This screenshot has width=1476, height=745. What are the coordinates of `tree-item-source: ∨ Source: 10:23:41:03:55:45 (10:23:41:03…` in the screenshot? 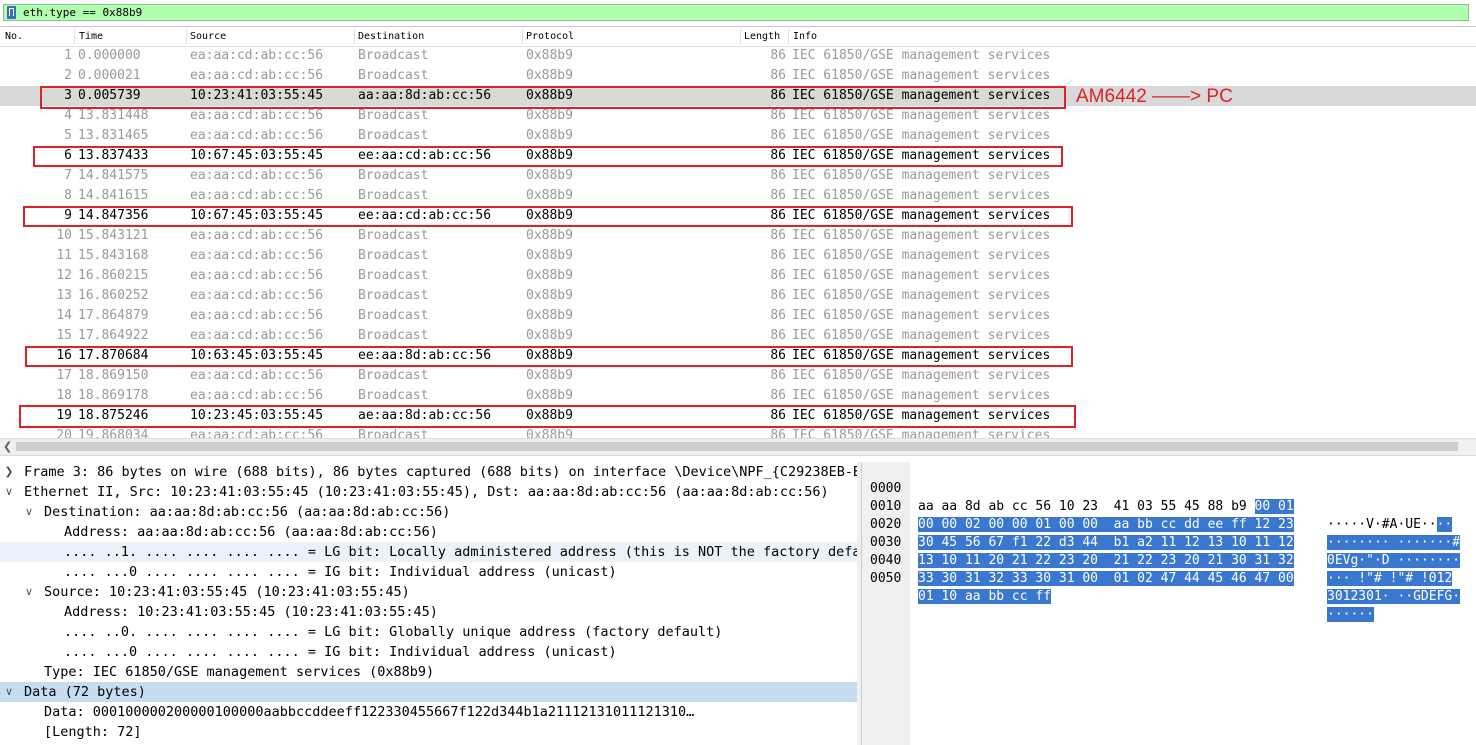 It's located at (428, 592).